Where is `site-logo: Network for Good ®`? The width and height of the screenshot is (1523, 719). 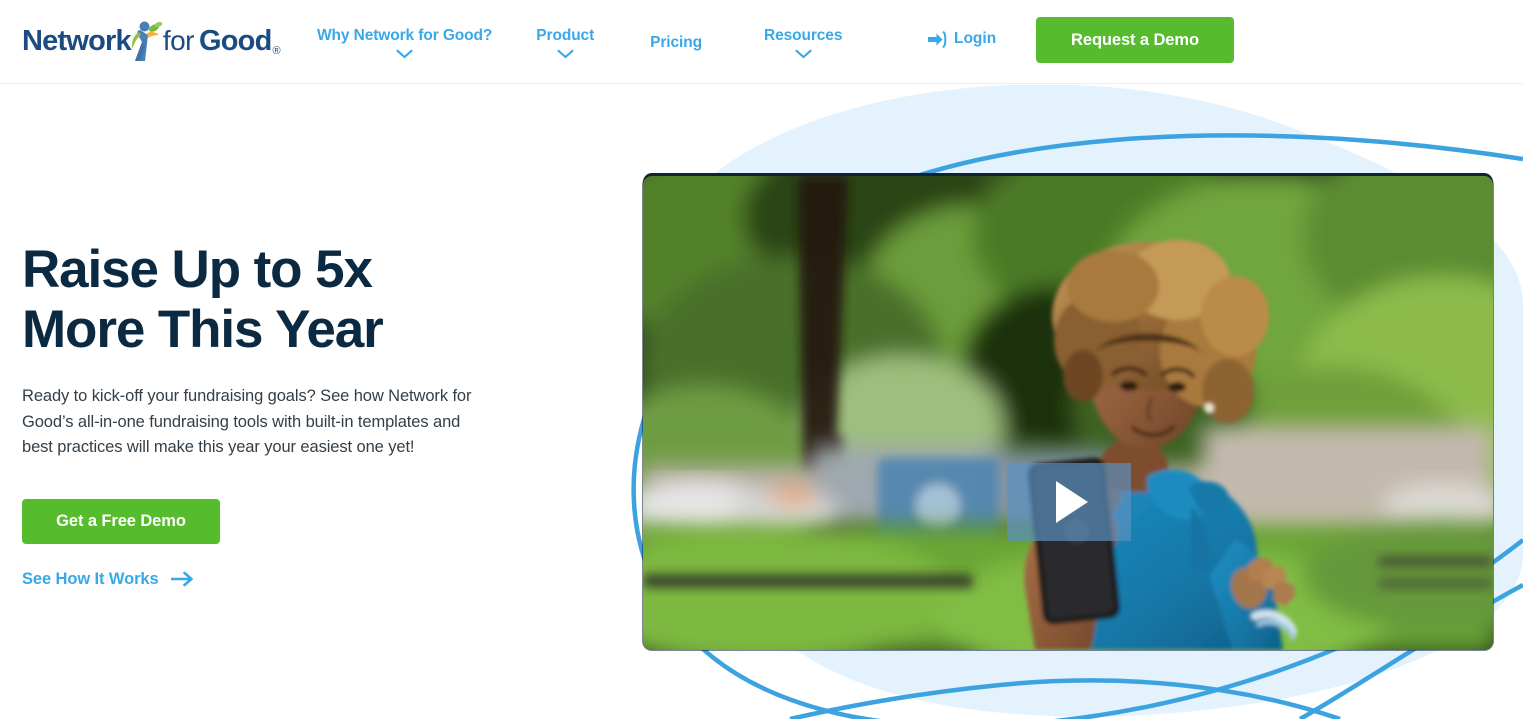 site-logo: Network for Good ® is located at coordinates (151, 41).